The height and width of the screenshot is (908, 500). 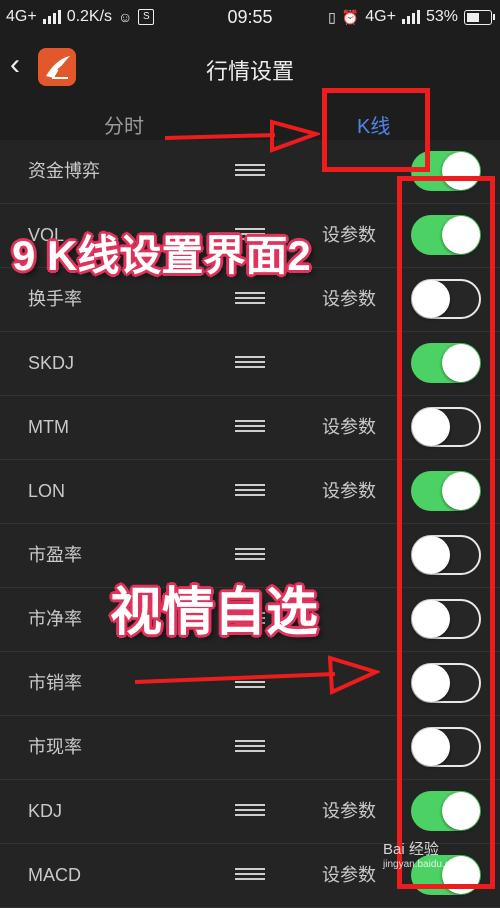 I want to click on arrow-to-toggles, so click(x=257, y=675).